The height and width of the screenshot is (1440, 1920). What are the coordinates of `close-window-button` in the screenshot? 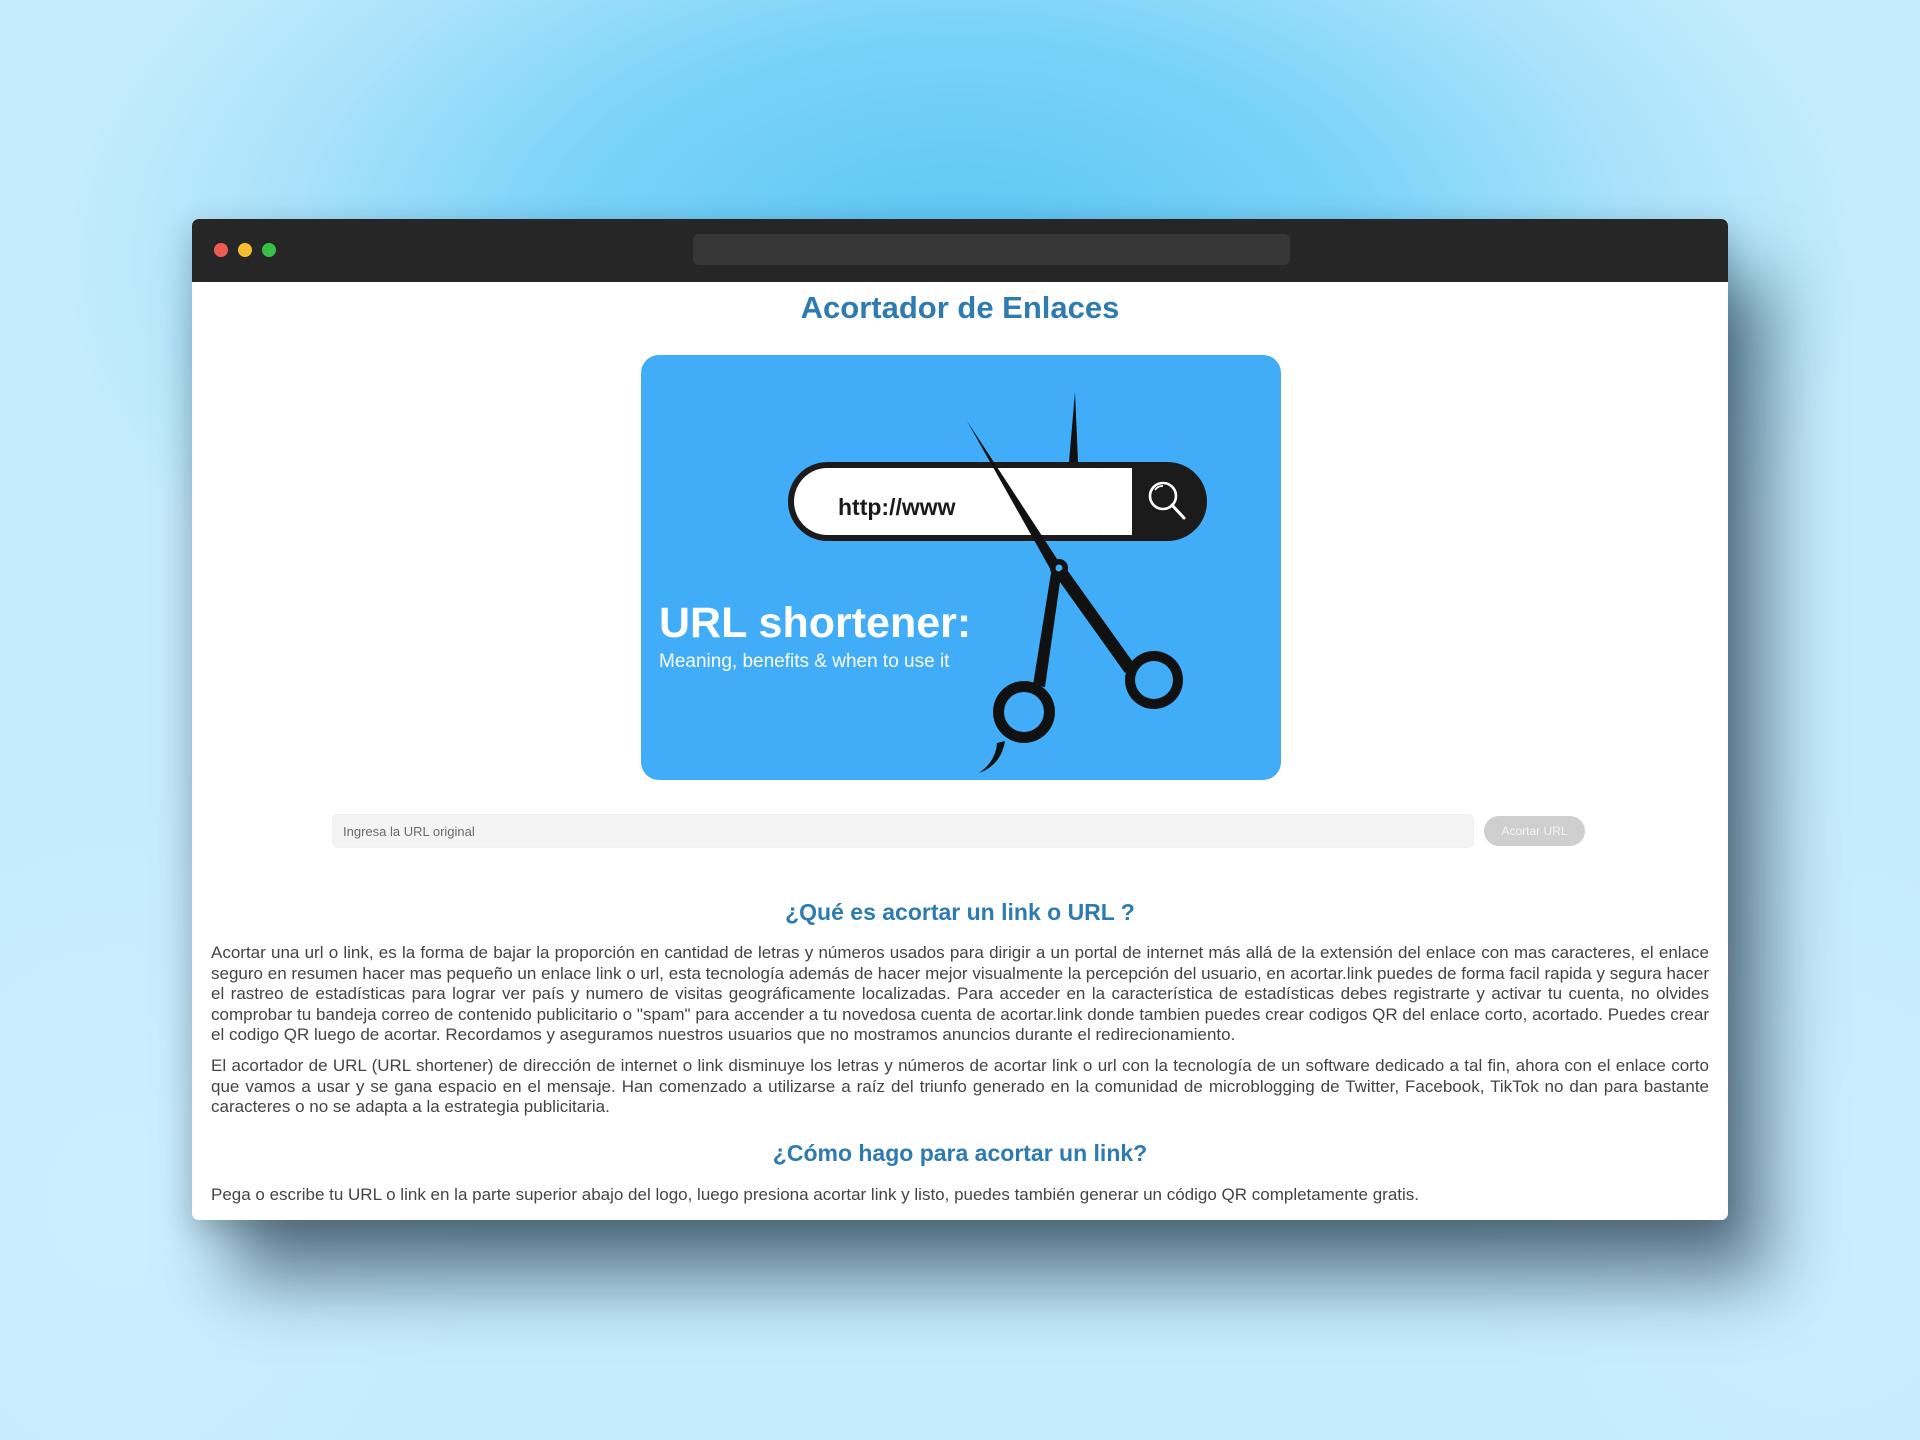 It's located at (221, 250).